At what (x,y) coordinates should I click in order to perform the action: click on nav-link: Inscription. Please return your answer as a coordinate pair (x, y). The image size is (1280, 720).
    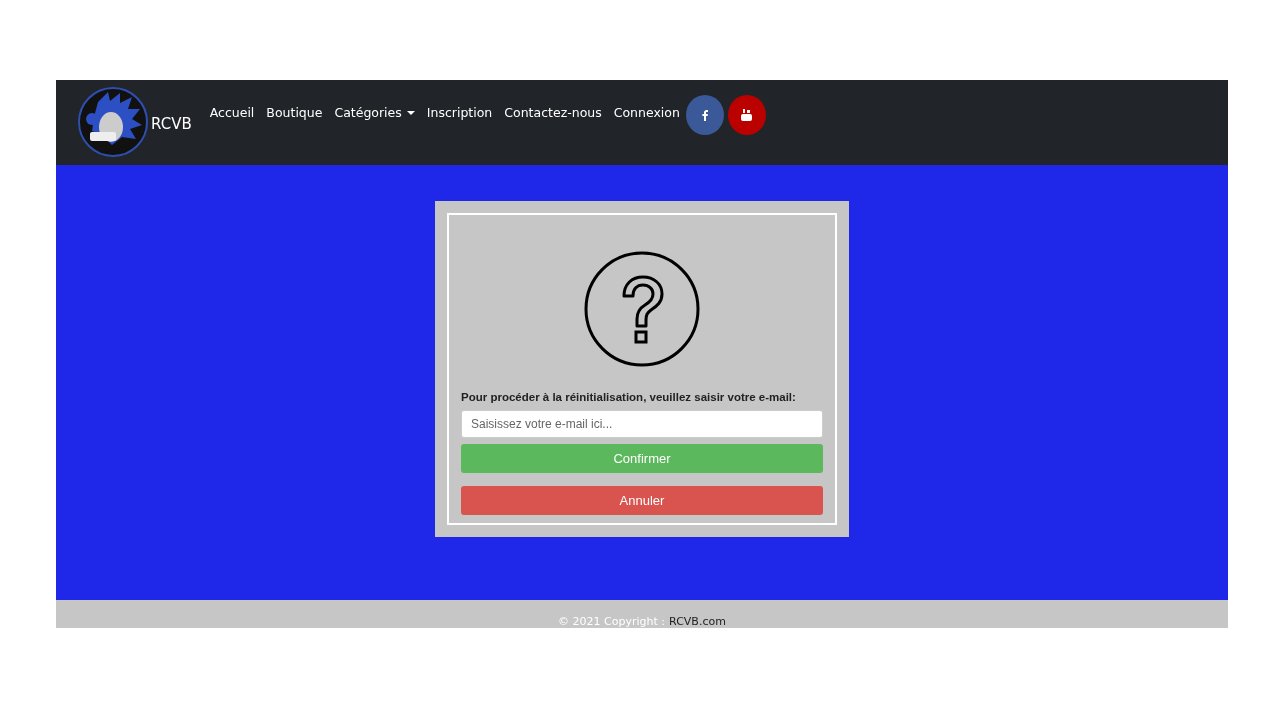
    Looking at the image, I should click on (459, 112).